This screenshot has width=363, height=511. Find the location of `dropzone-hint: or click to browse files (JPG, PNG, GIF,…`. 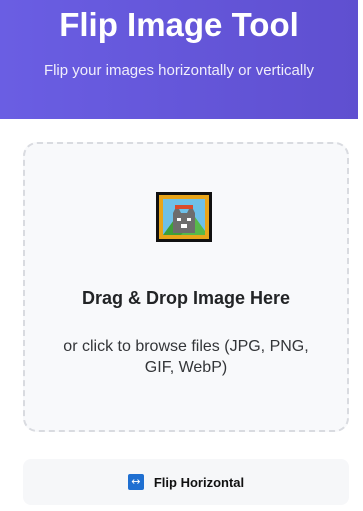

dropzone-hint: or click to browse files (JPG, PNG, GIF,… is located at coordinates (186, 357).